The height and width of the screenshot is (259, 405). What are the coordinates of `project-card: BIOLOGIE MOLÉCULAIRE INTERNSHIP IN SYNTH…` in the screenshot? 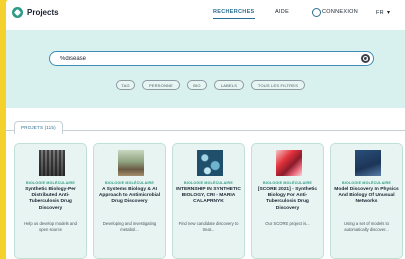 It's located at (208, 201).